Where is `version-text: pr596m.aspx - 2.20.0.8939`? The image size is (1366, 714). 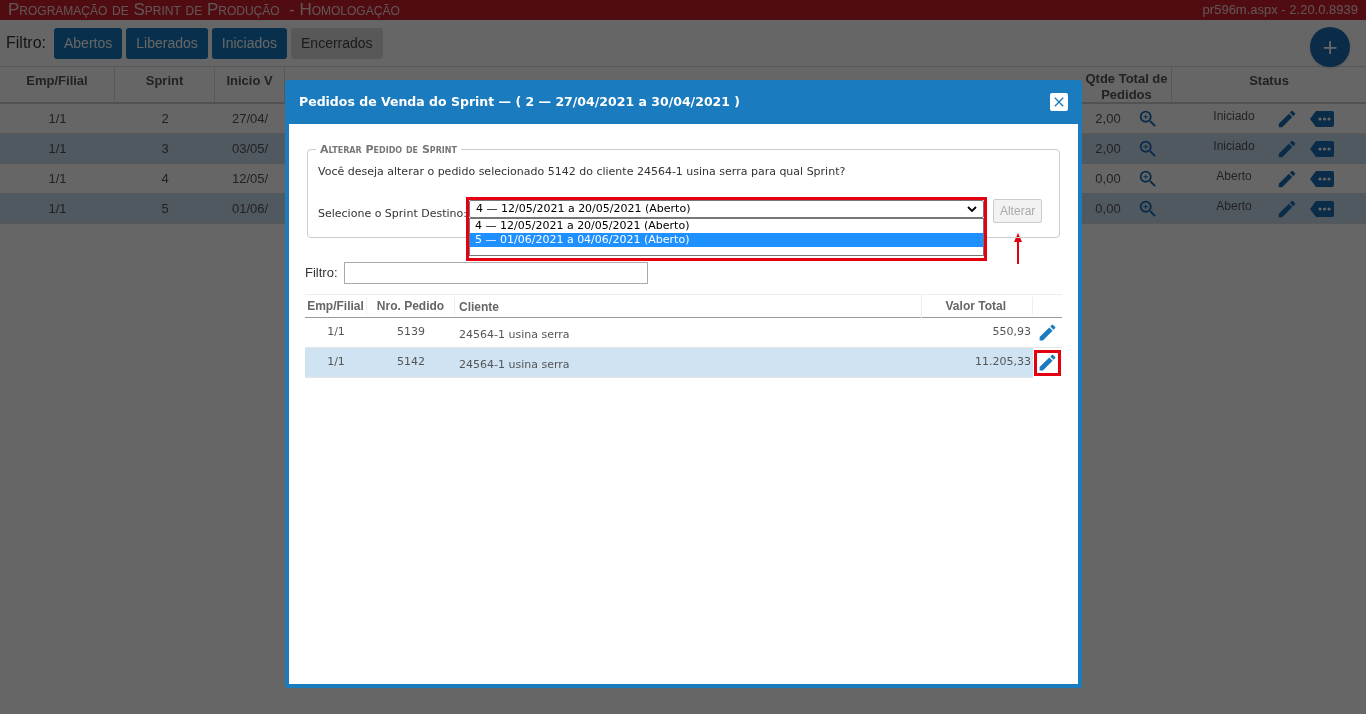 version-text: pr596m.aspx - 2.20.0.8939 is located at coordinates (1280, 10).